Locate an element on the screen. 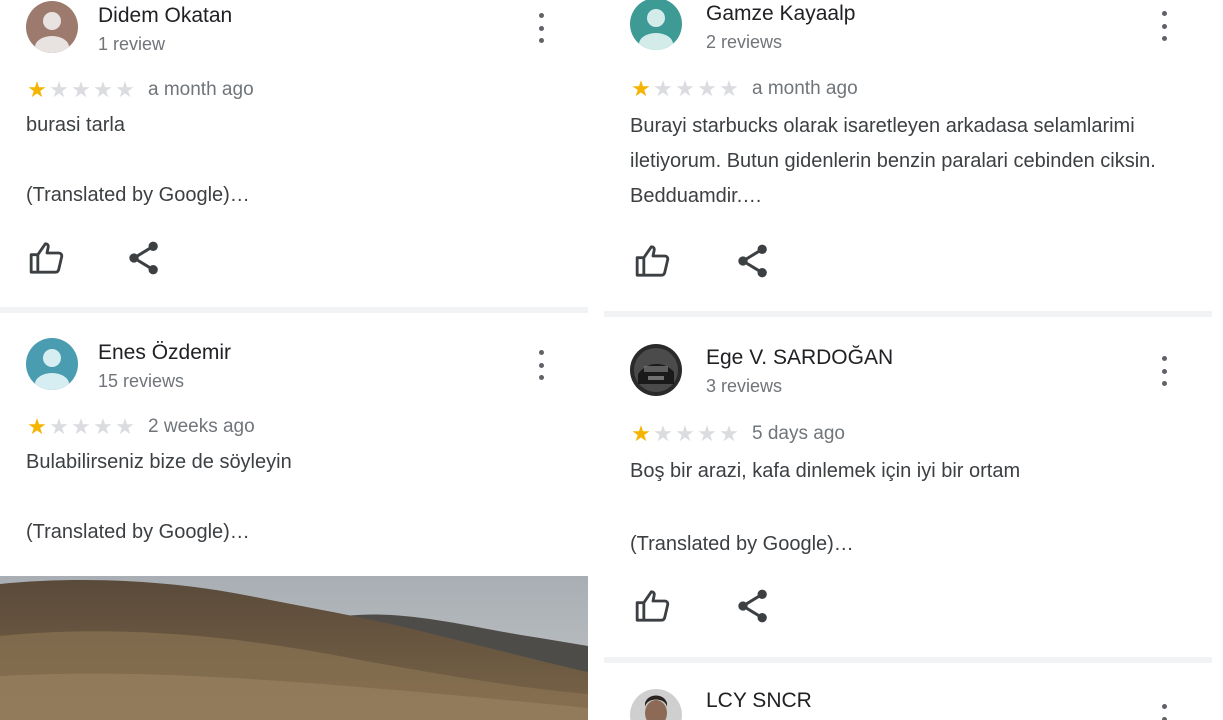 This screenshot has width=1223, height=720. reviewer-name: Gamze Kayaalp is located at coordinates (780, 14).